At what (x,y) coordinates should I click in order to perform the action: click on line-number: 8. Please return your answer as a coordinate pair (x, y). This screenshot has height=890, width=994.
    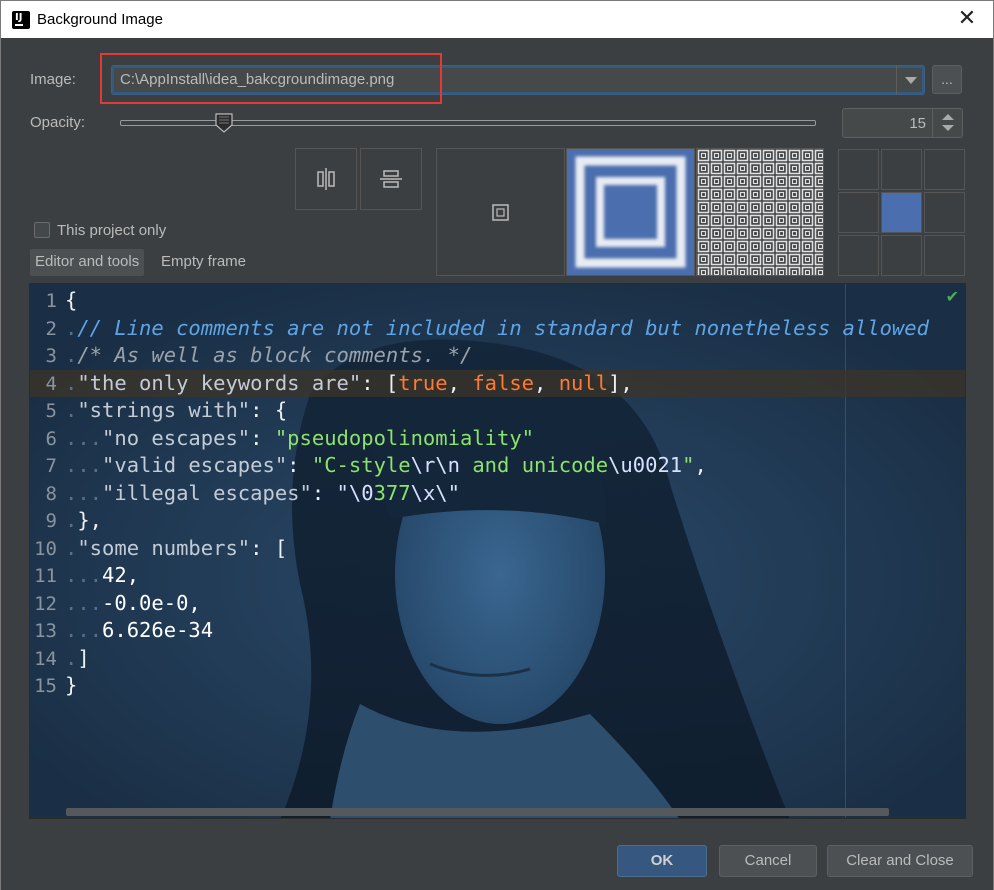
    Looking at the image, I should click on (51, 493).